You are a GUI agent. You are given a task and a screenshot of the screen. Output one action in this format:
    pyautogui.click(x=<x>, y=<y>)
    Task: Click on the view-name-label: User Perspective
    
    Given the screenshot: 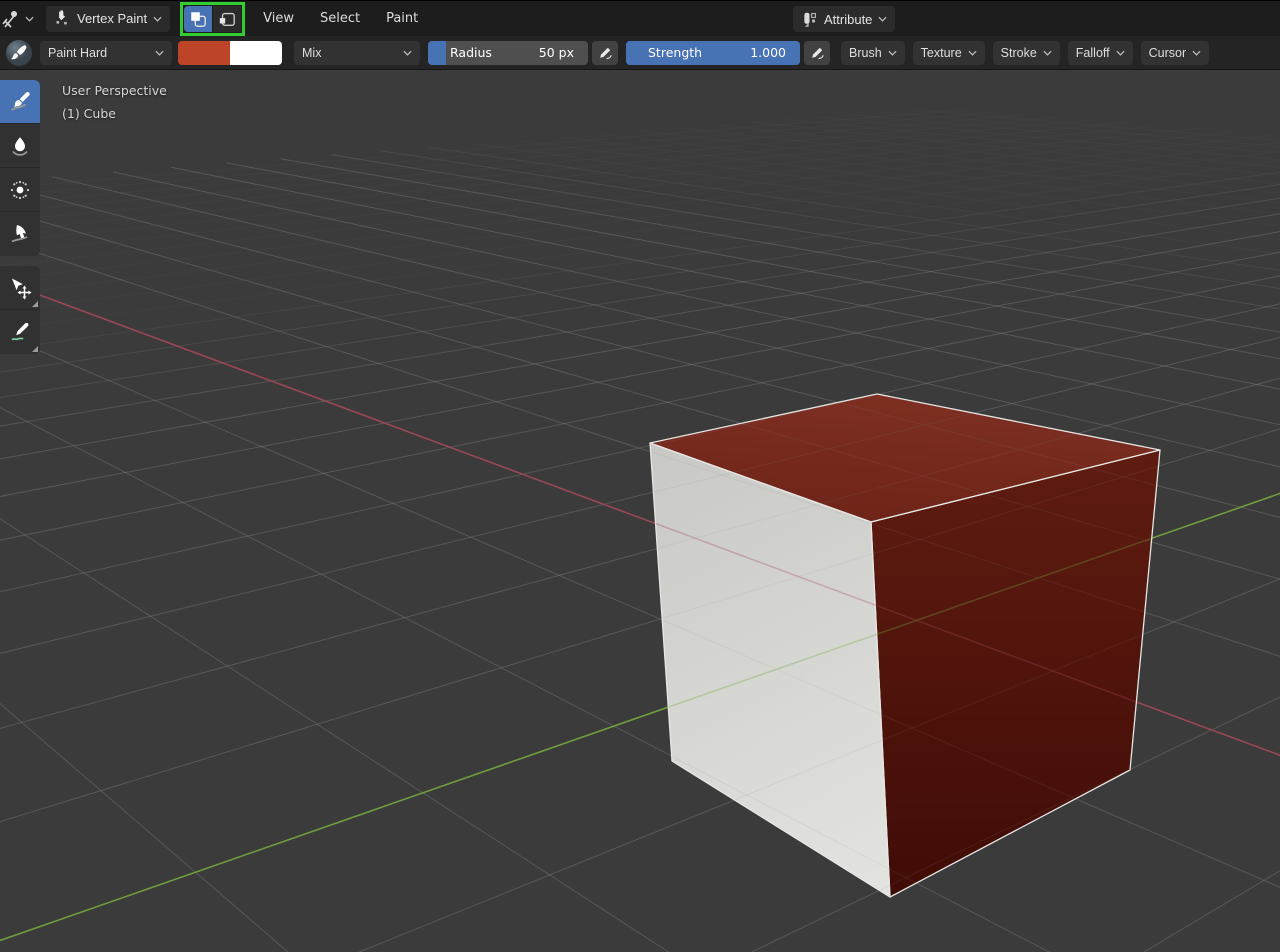 What is the action you would take?
    pyautogui.click(x=114, y=90)
    